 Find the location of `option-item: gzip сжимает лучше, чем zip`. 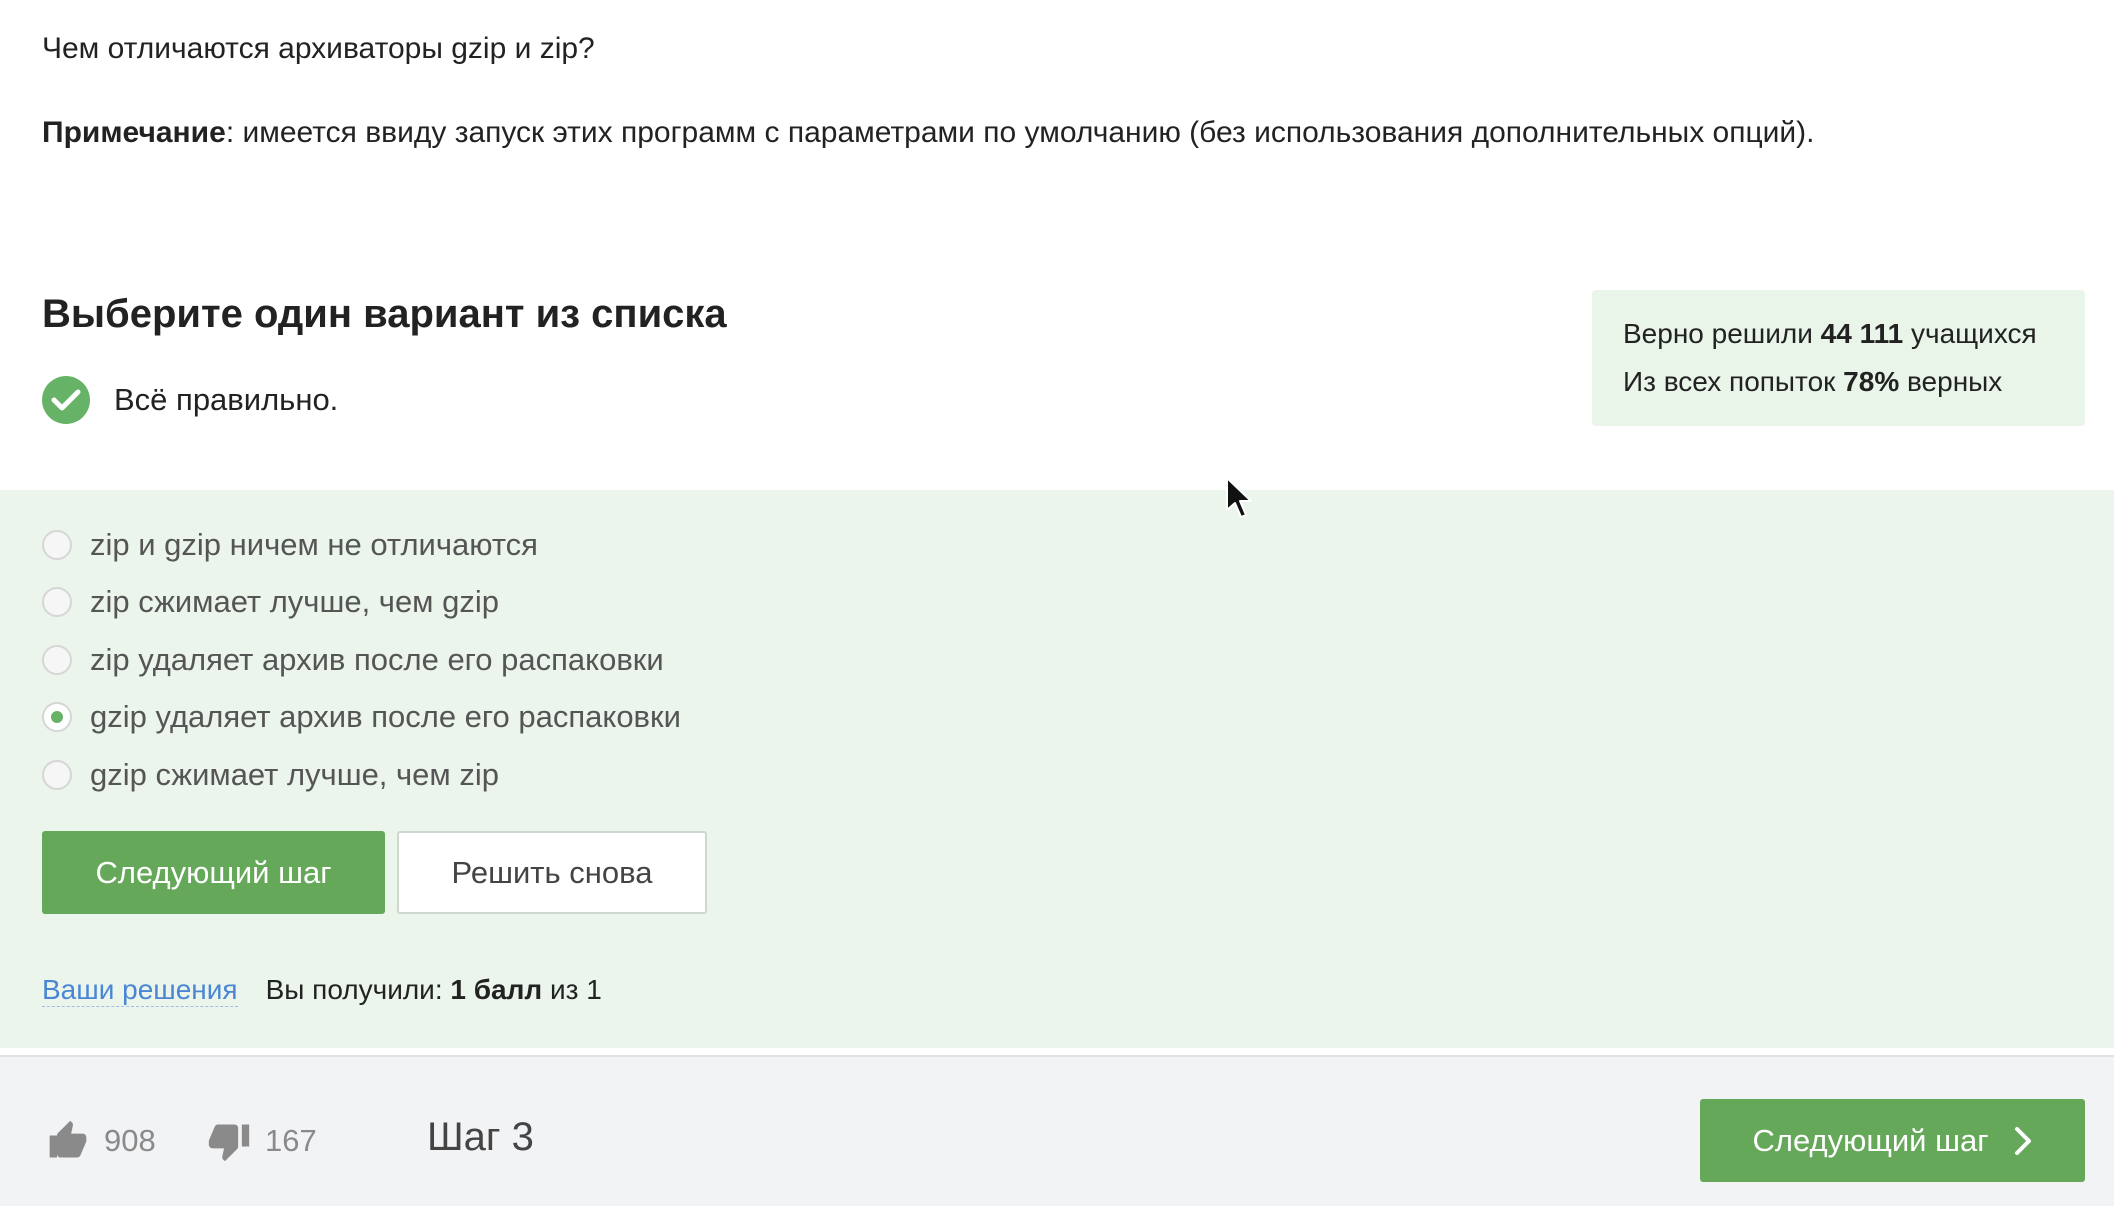

option-item: gzip сжимает лучше, чем zip is located at coordinates (361, 775).